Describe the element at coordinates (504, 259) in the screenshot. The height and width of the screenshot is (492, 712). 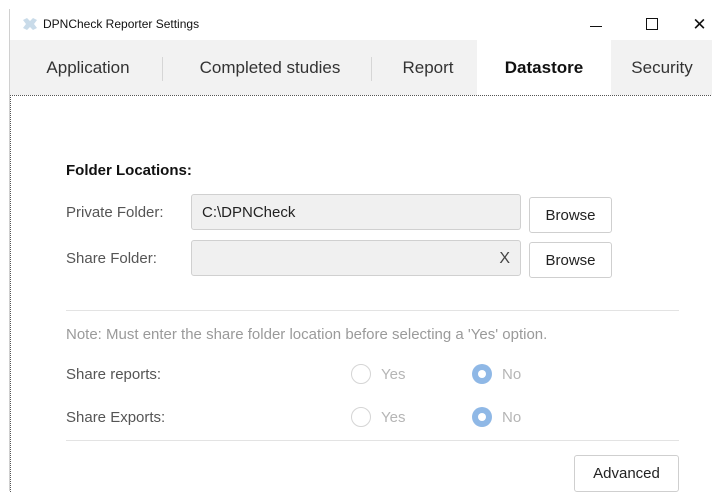
I see `clear-share-folder-button: X` at that location.